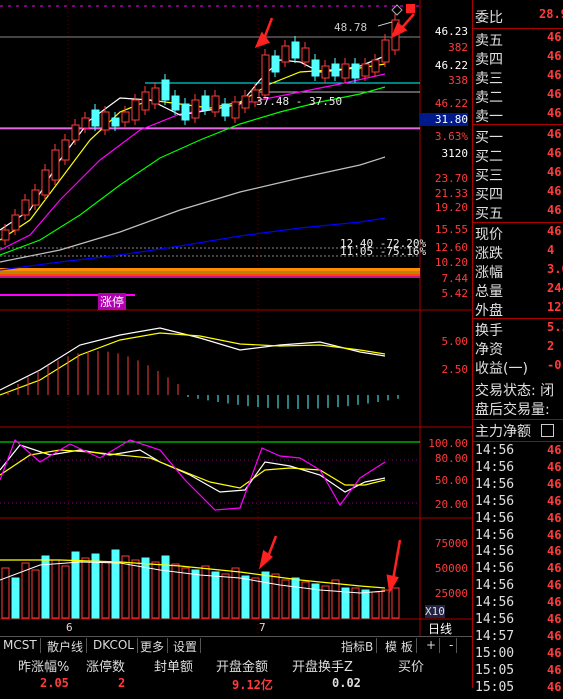 This screenshot has width=563, height=699. What do you see at coordinates (451, 458) in the screenshot?
I see `kdj_axis-tick: 80.00` at bounding box center [451, 458].